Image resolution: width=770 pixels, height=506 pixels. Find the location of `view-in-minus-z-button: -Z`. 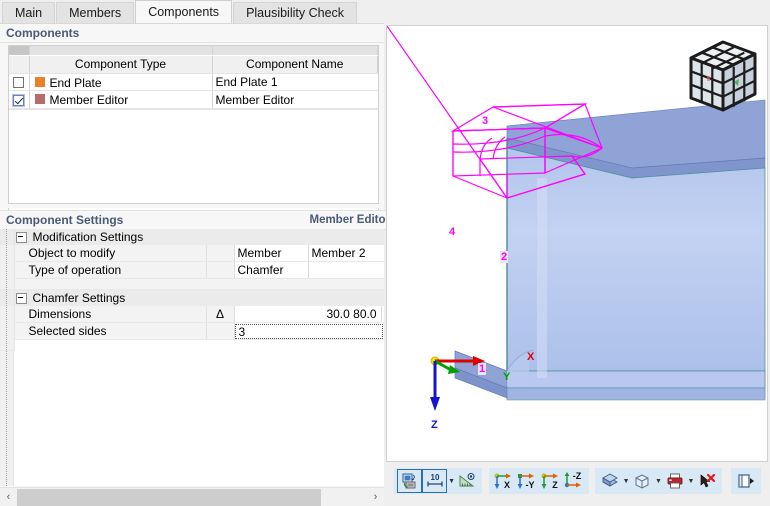

view-in-minus-z-button: -Z is located at coordinates (575, 481).